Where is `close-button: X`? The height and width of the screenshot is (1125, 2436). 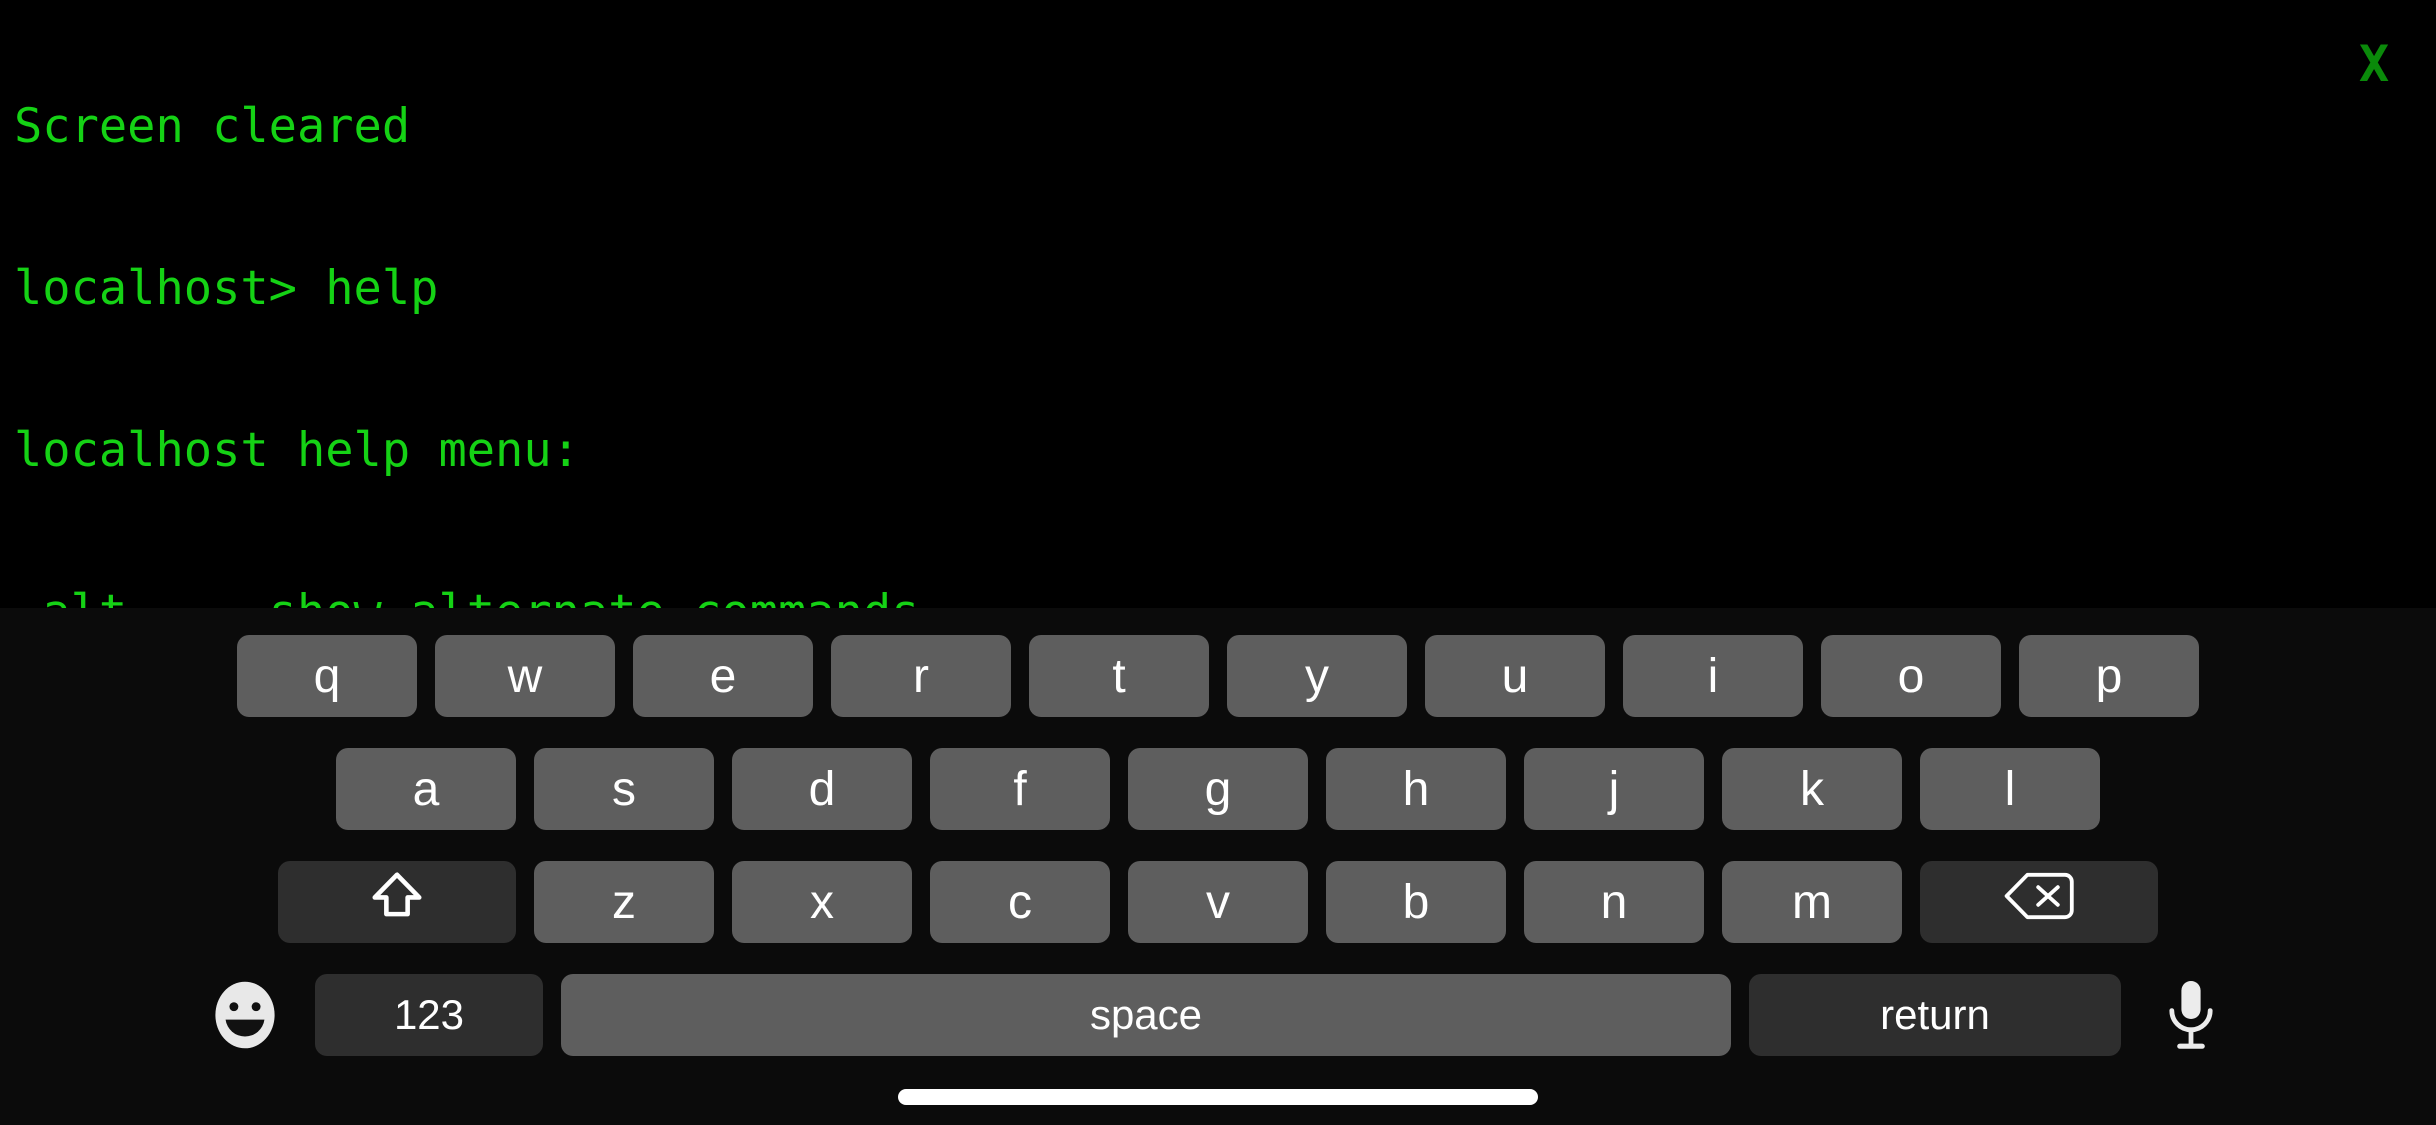 close-button: X is located at coordinates (2374, 64).